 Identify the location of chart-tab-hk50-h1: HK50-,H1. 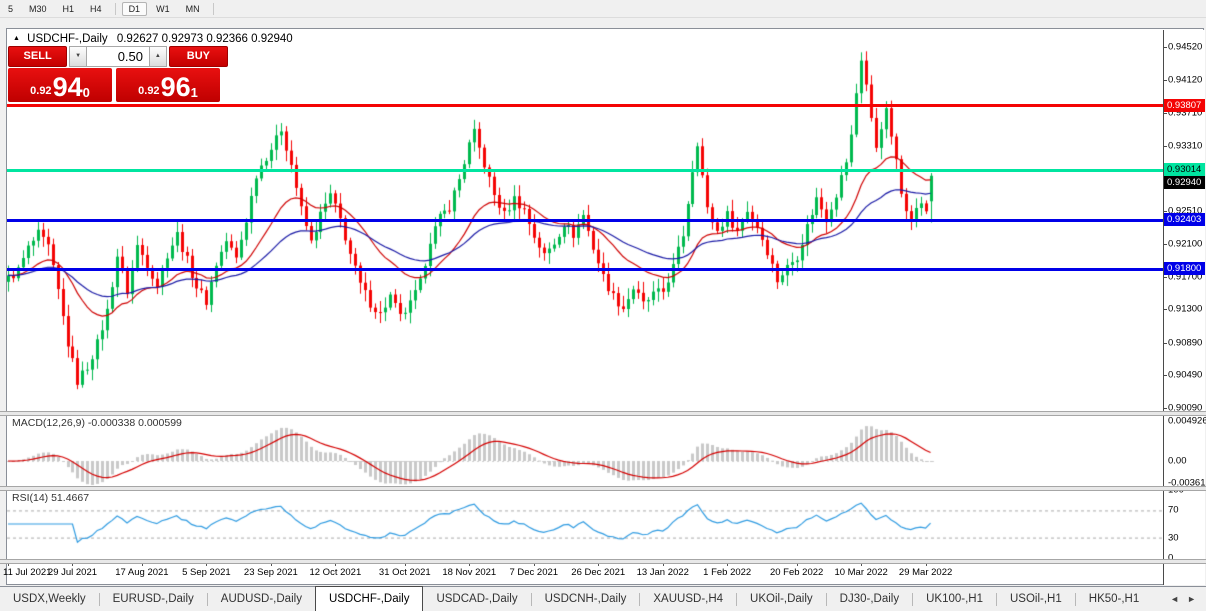
(1114, 599).